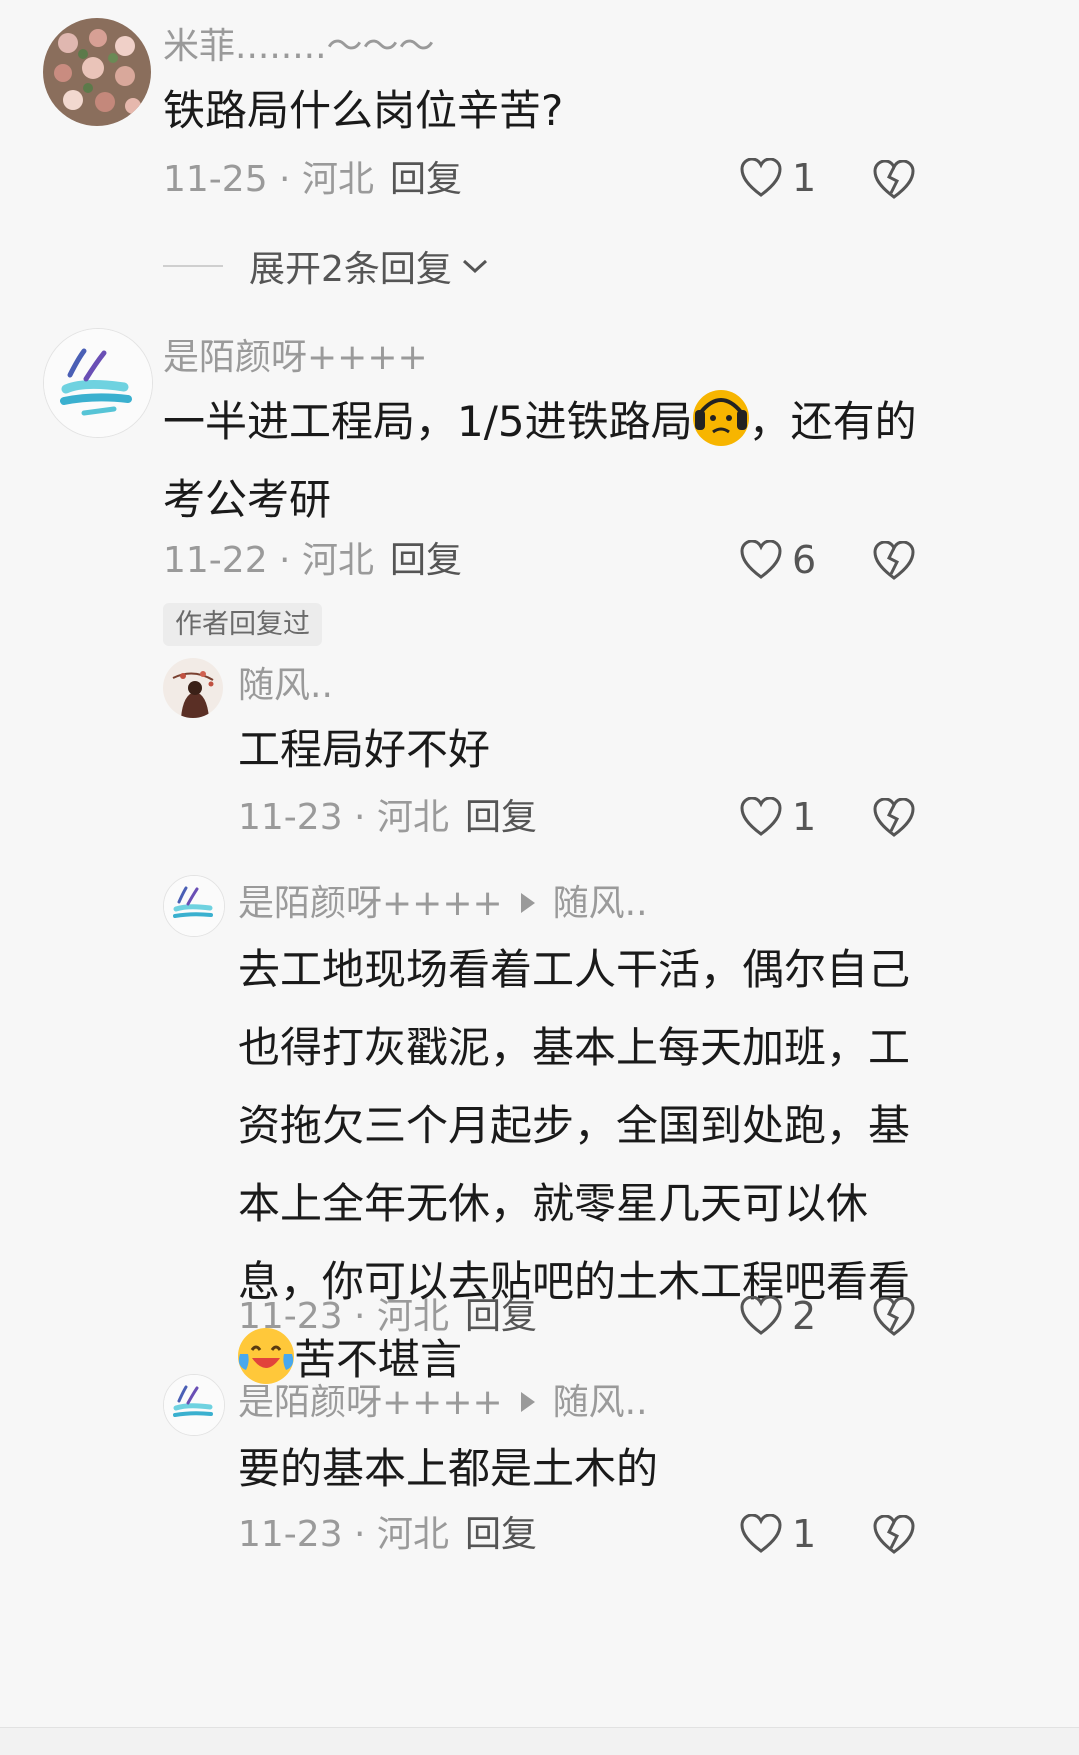  Describe the element at coordinates (364, 749) in the screenshot. I see `comment-text: 工程局好不好` at that location.